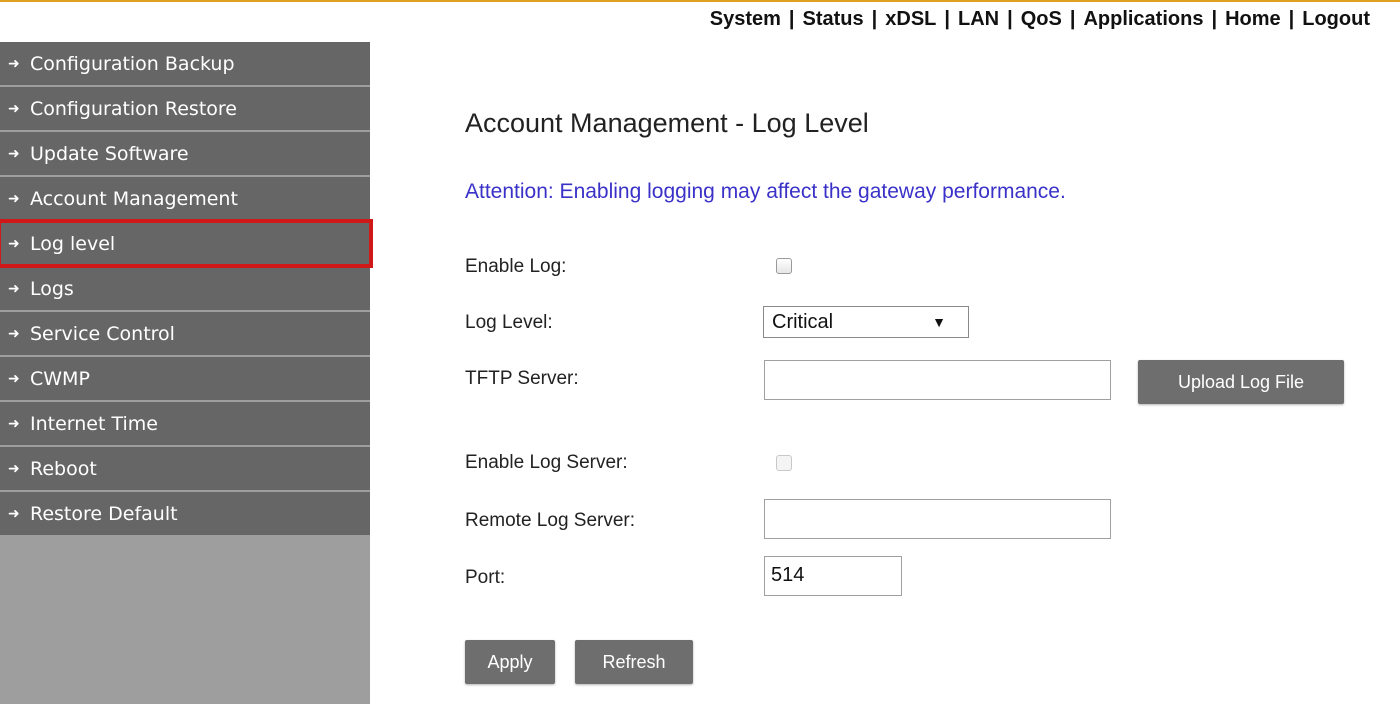 The width and height of the screenshot is (1400, 704). Describe the element at coordinates (522, 378) in the screenshot. I see `tftp-server-label: TFTP Server:` at that location.